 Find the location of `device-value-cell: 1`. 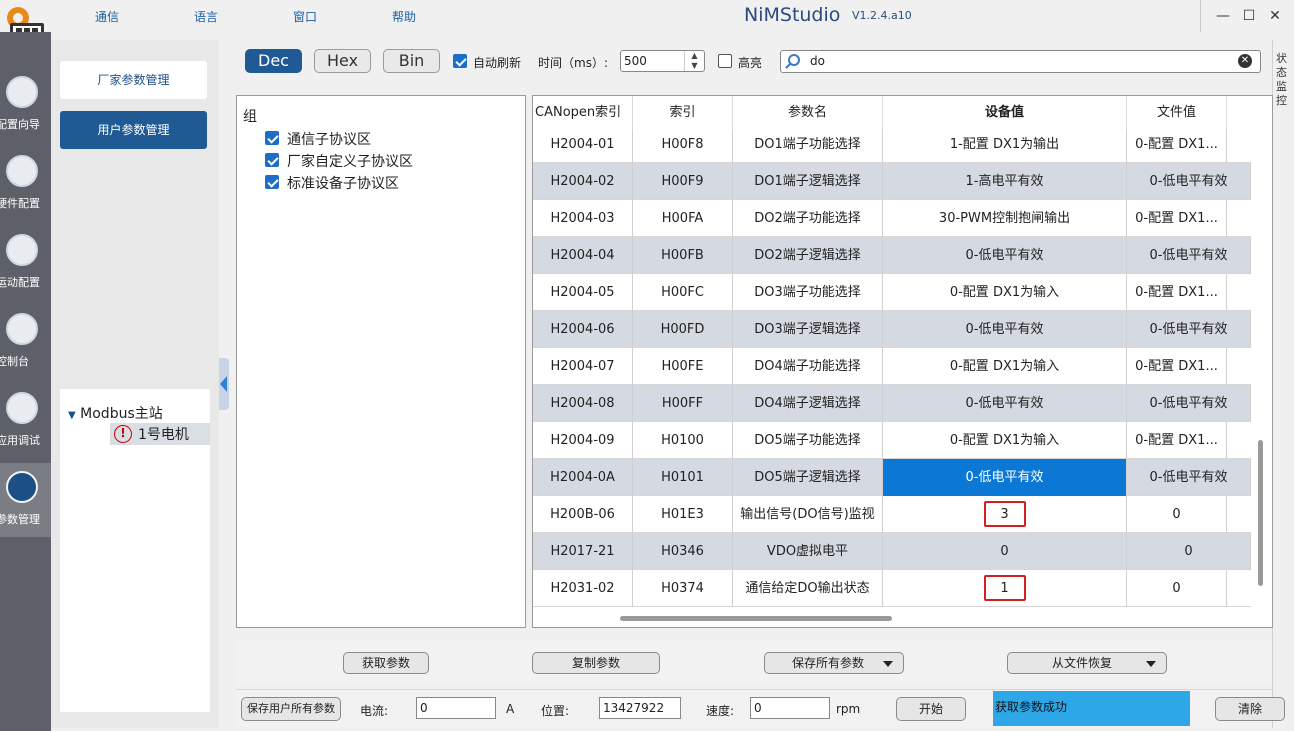

device-value-cell: 1 is located at coordinates (1005, 588).